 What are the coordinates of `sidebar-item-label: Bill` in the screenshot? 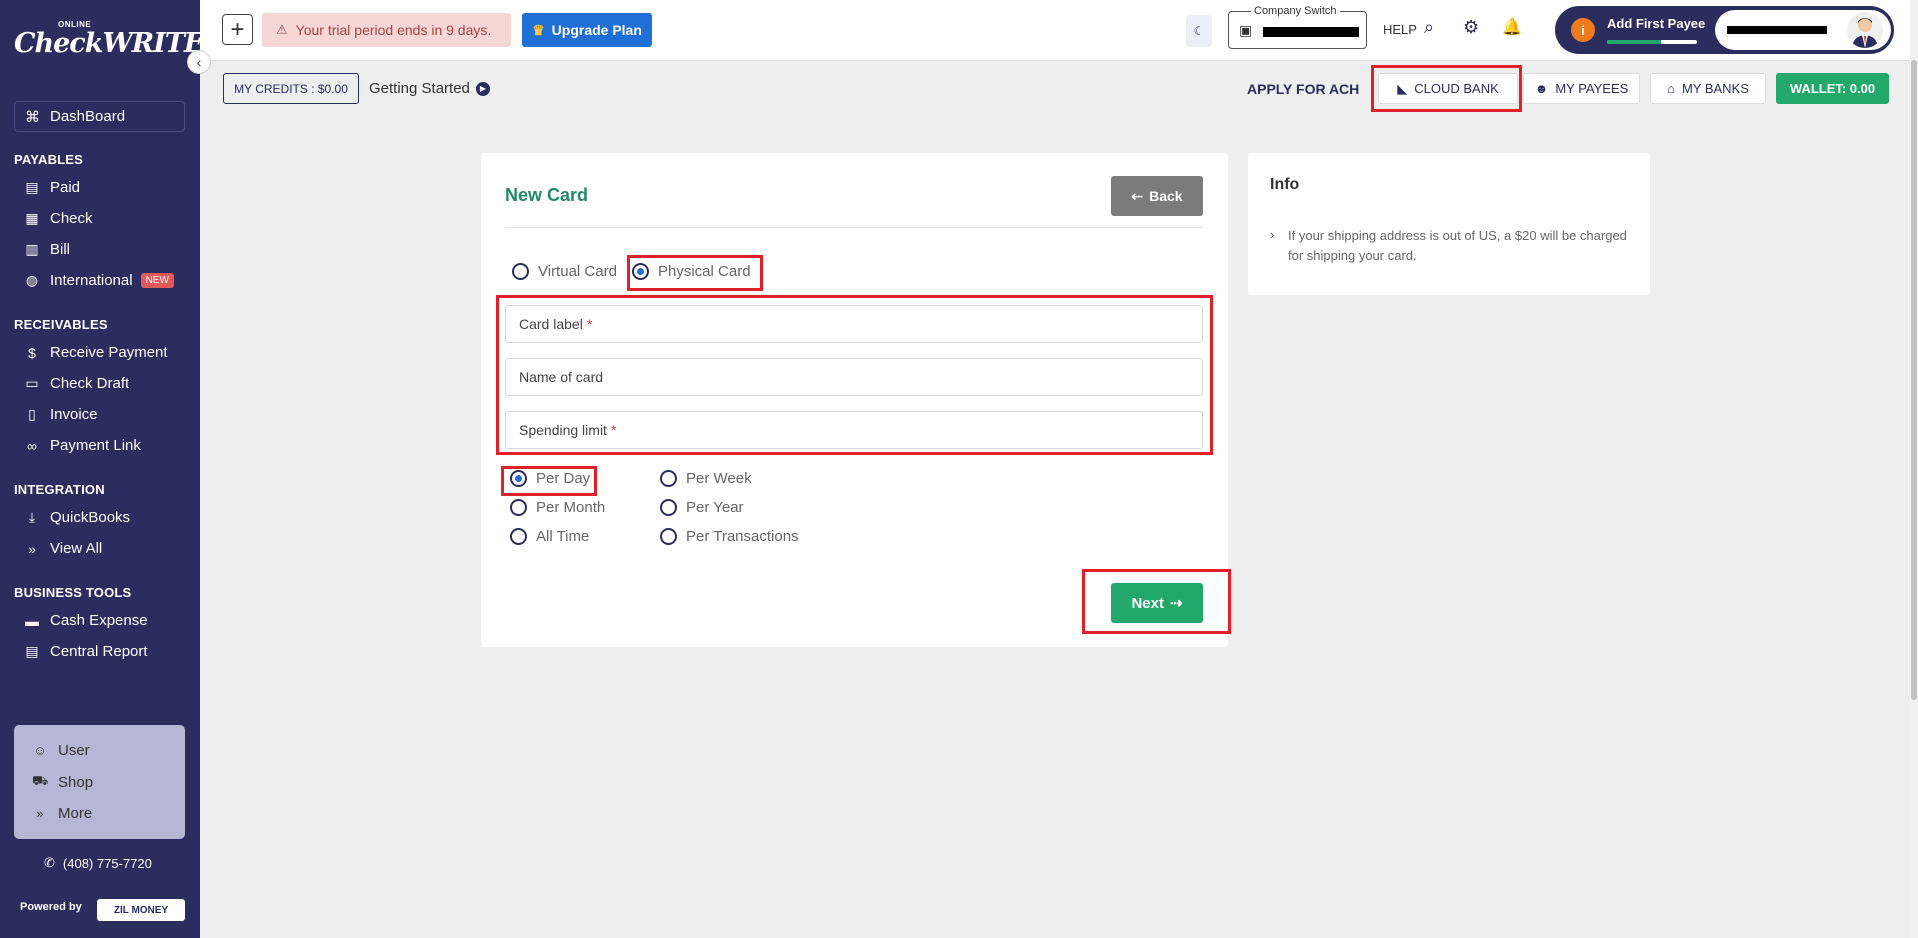 It's located at (60, 249).